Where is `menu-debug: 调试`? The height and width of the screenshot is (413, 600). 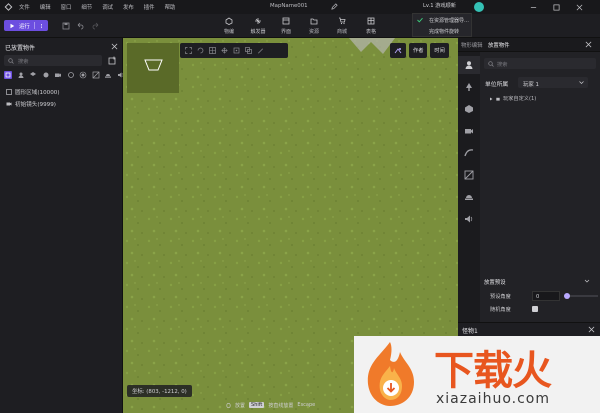
menu-debug: 调试 is located at coordinates (107, 7).